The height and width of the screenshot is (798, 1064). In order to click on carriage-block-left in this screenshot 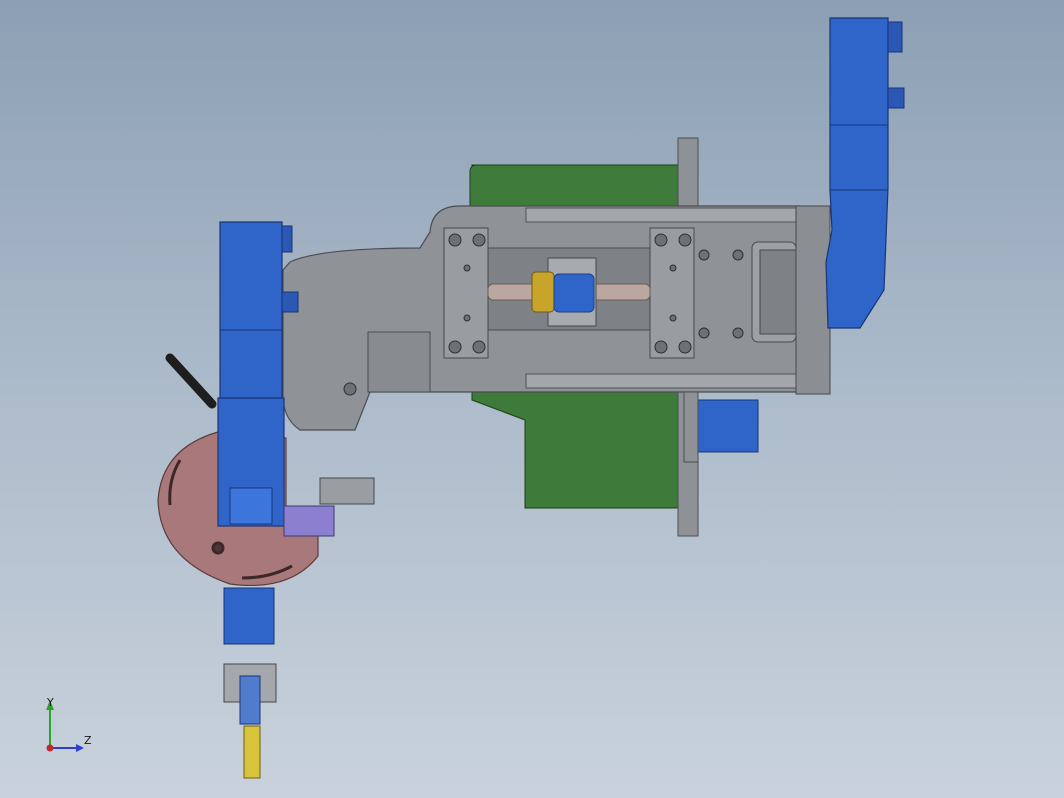, I will do `click(466, 293)`.